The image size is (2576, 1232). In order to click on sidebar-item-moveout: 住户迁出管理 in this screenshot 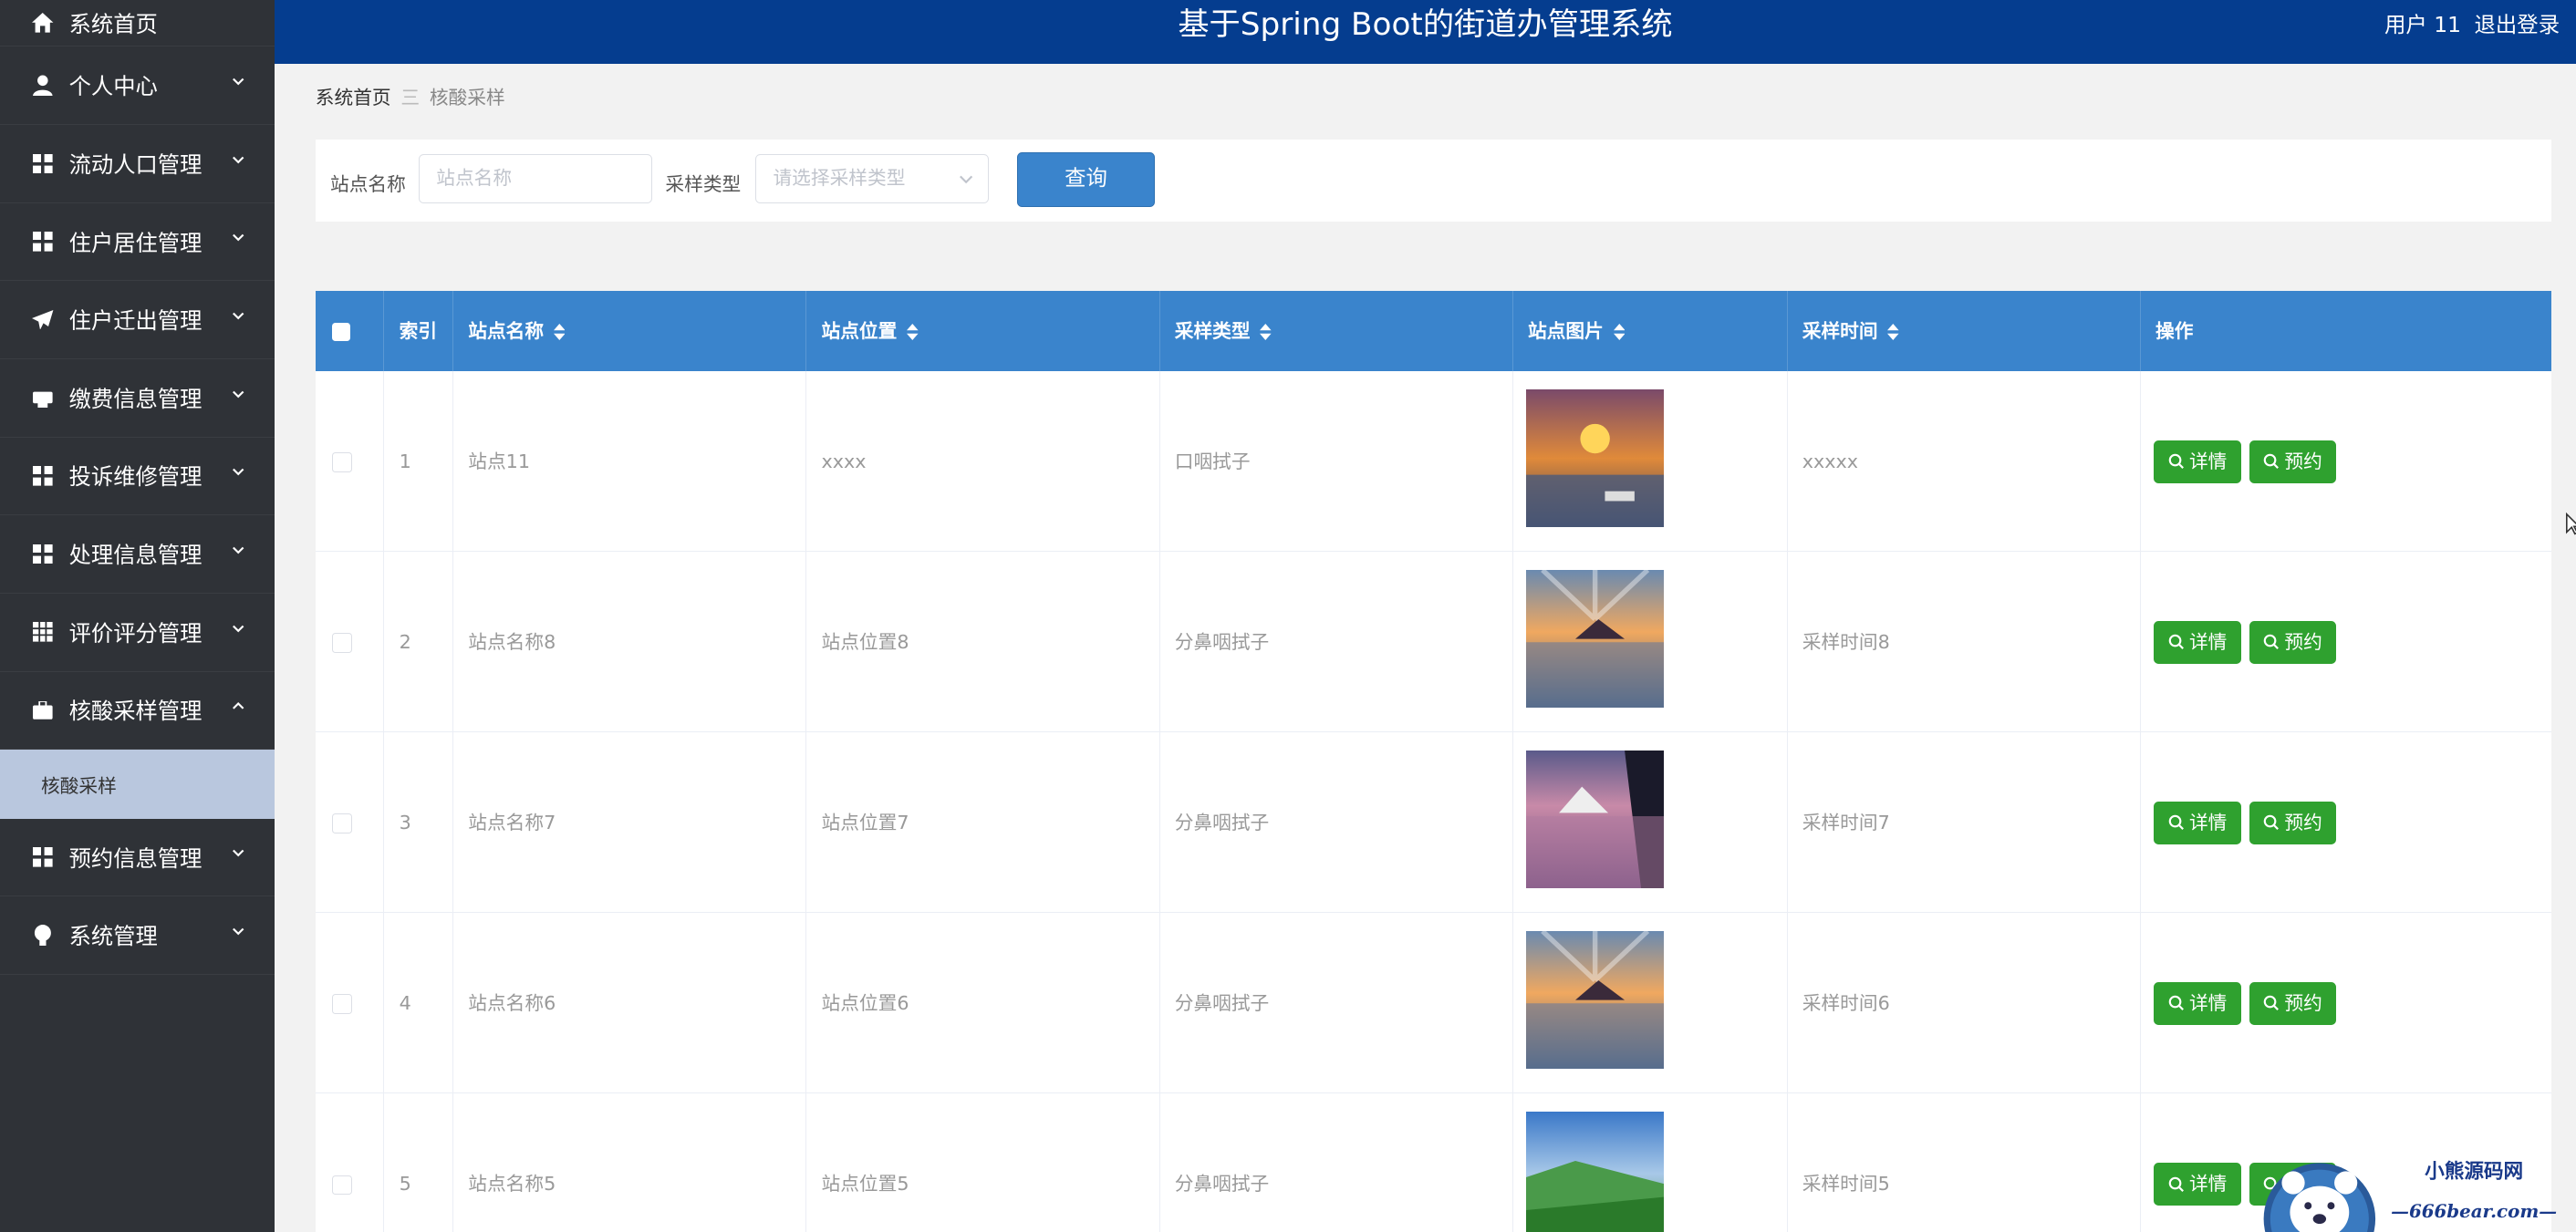, I will do `click(137, 320)`.